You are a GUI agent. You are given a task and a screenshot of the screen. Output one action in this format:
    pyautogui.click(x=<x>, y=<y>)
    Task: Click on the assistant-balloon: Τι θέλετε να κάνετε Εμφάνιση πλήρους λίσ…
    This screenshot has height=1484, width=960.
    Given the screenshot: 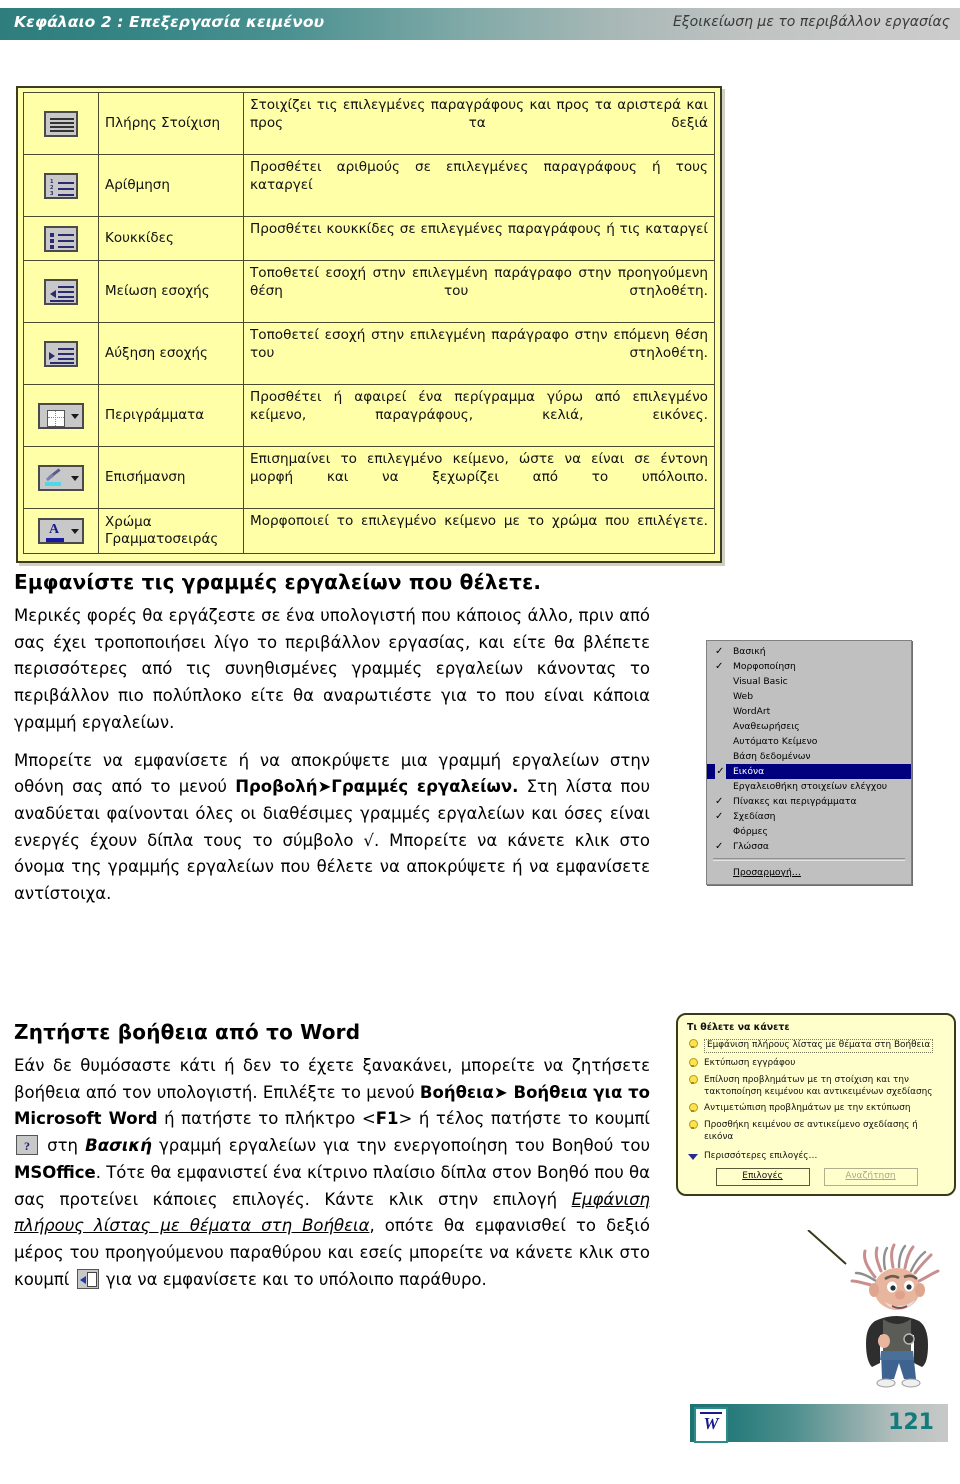 What is the action you would take?
    pyautogui.click(x=816, y=1105)
    